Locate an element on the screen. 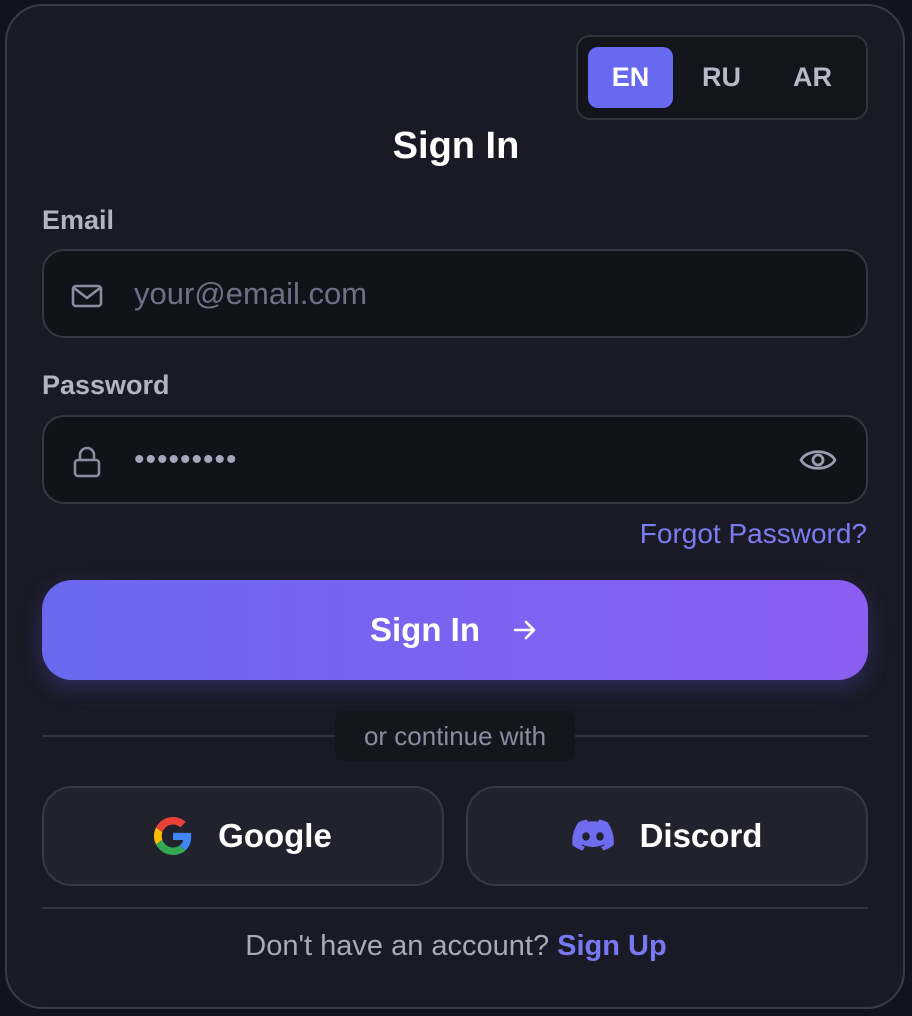  lang-ru-button: RU is located at coordinates (721, 77).